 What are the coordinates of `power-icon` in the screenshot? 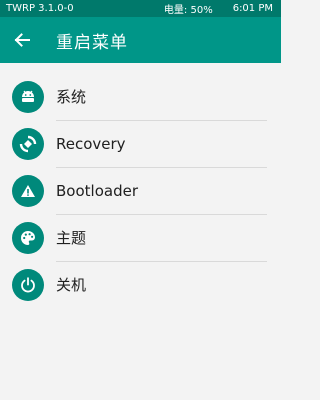 It's located at (28, 285).